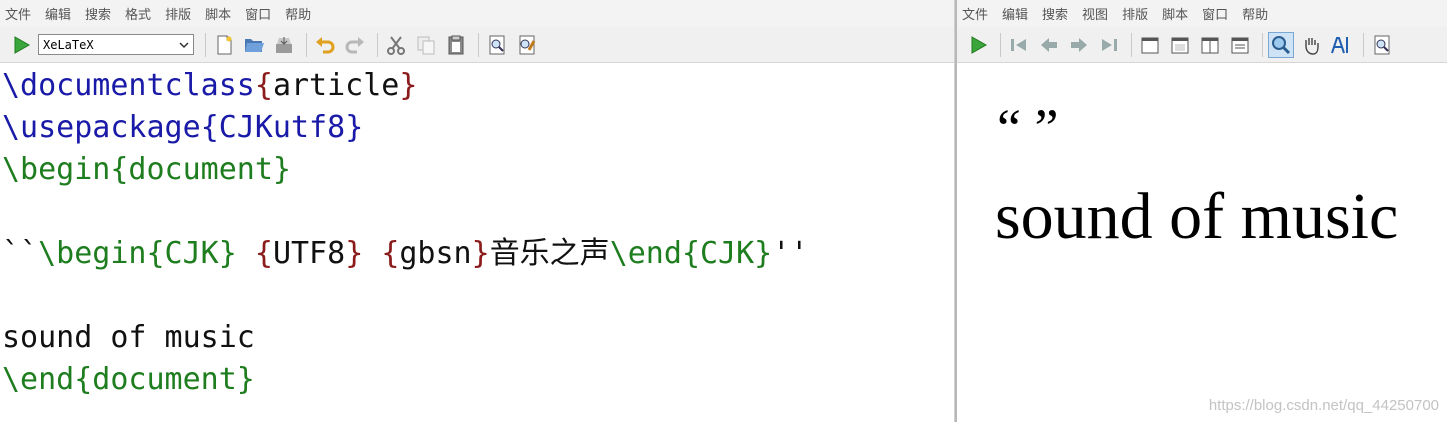 This screenshot has height=422, width=1447. What do you see at coordinates (116, 44) in the screenshot?
I see `typeset-engine-select: XeLaTeX` at bounding box center [116, 44].